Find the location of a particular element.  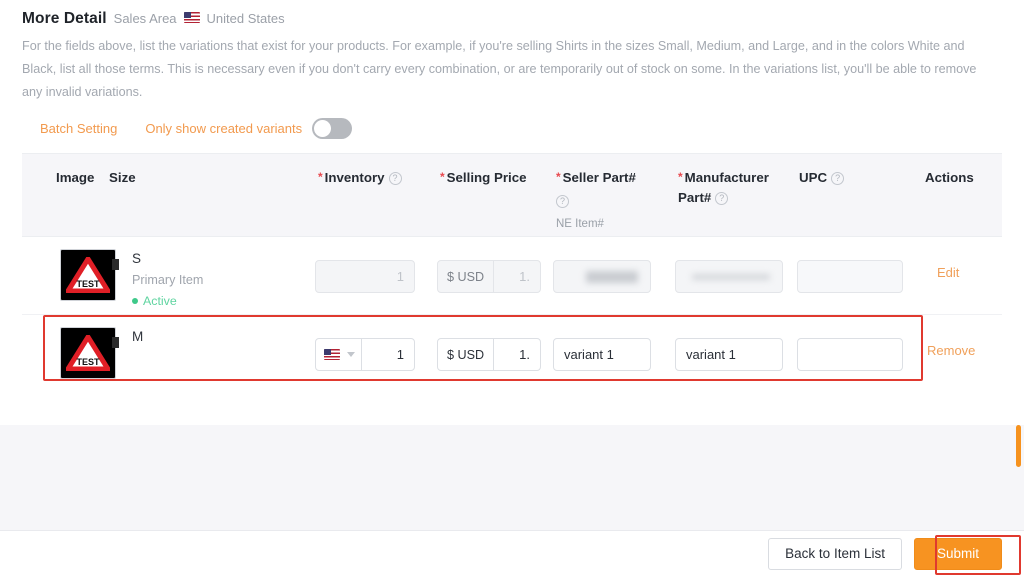

only-created-variants-switch is located at coordinates (332, 128).